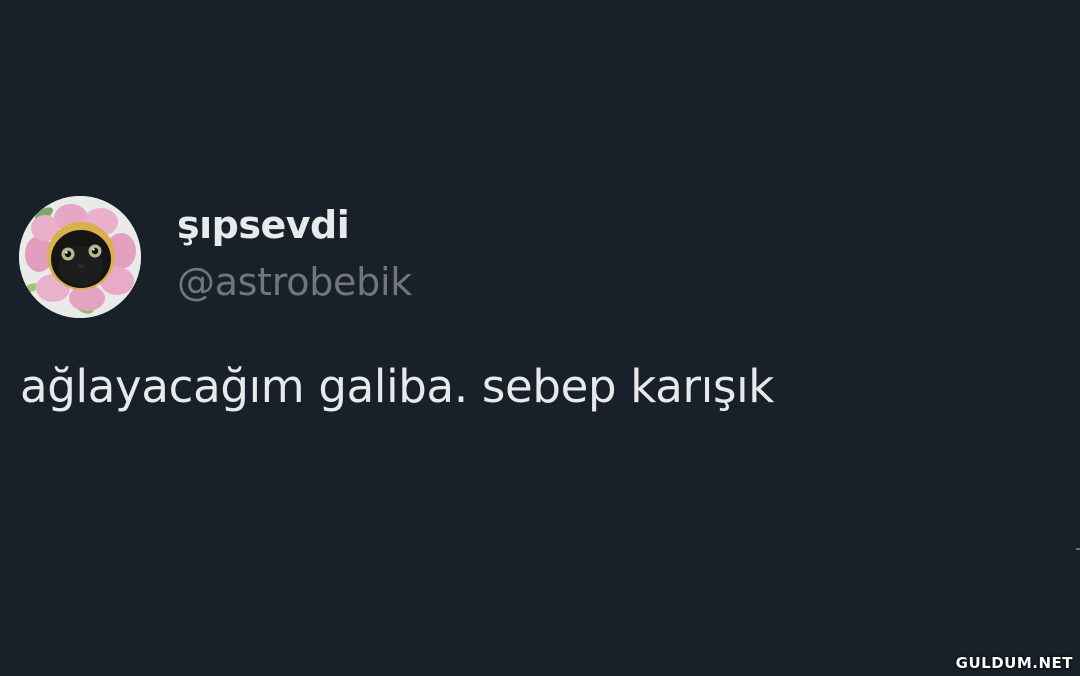 The image size is (1080, 676). I want to click on kitten-flower-avatar-icon, so click(80, 257).